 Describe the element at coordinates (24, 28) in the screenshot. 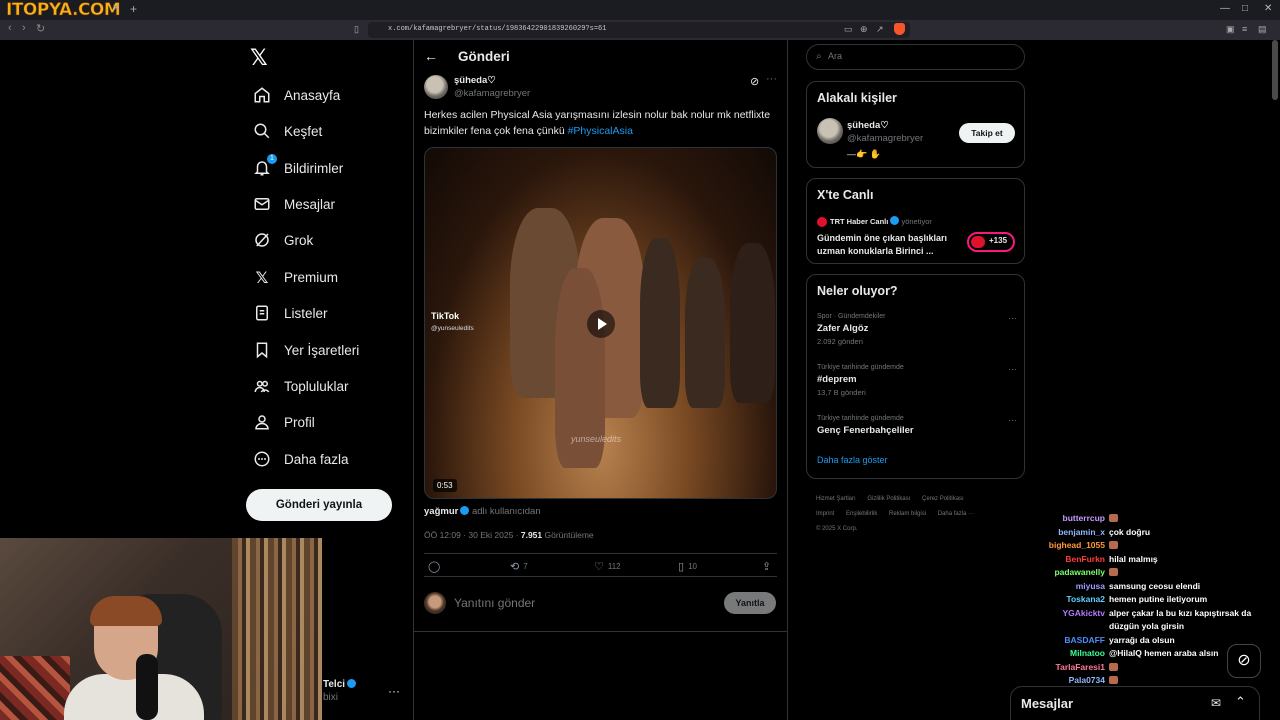

I see `forward-icon: ›` at that location.